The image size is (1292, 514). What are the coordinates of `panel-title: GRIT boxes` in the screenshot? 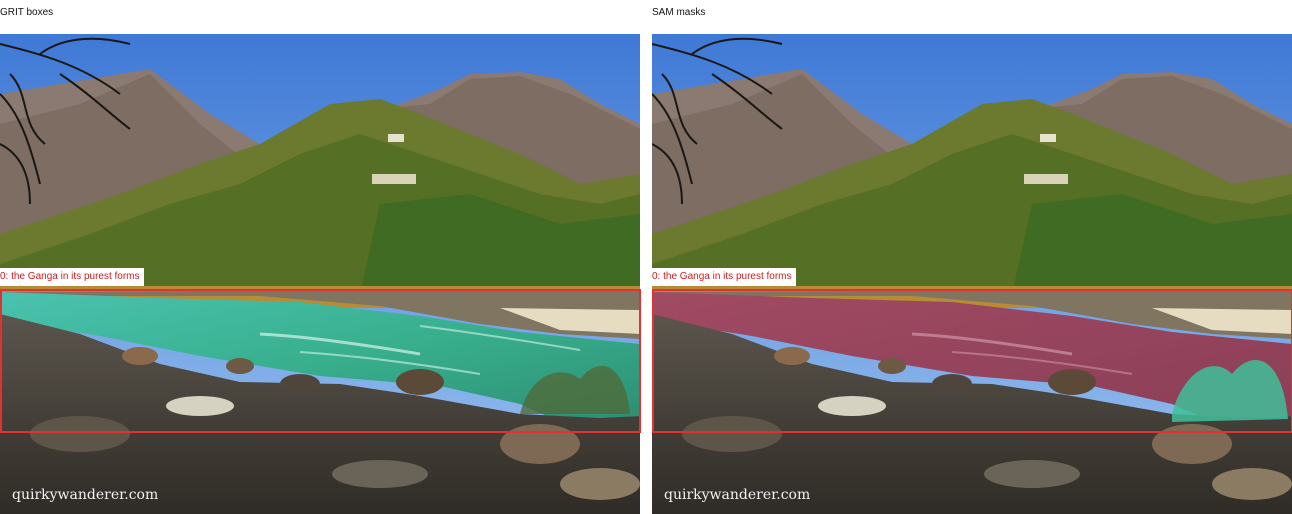 It's located at (27, 12).